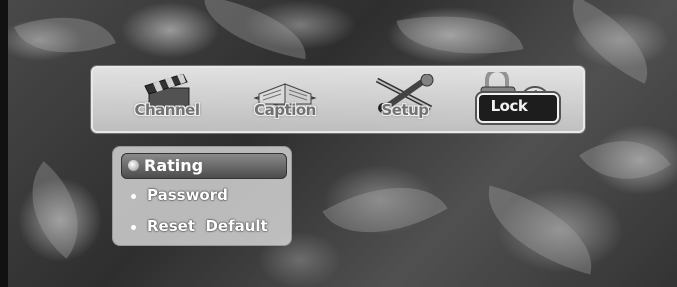 The width and height of the screenshot is (677, 287). I want to click on menu-item-setup: Setup, so click(405, 100).